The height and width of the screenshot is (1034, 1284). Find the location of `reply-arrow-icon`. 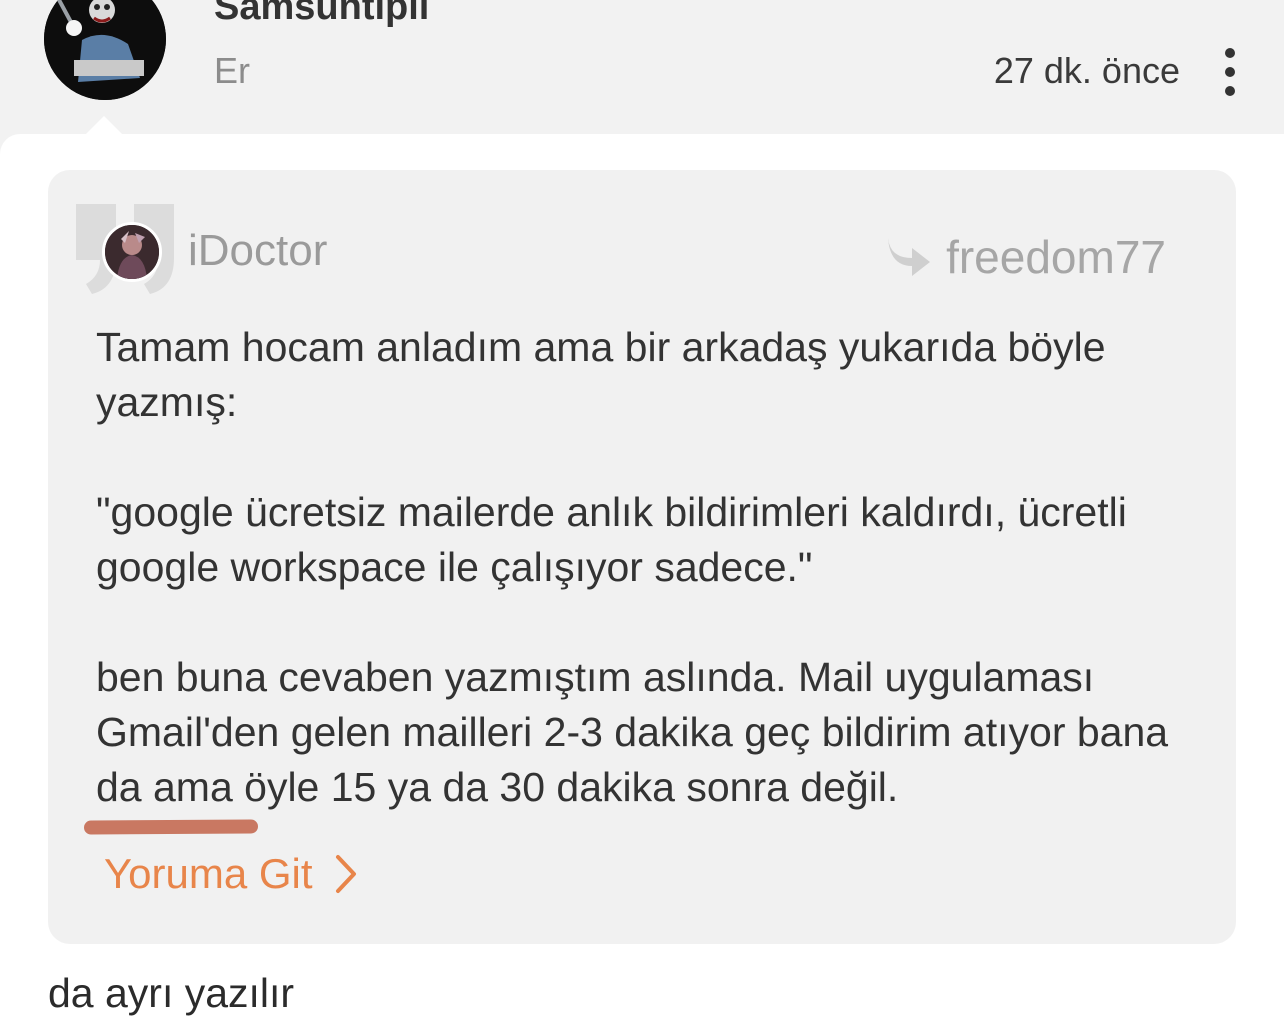

reply-arrow-icon is located at coordinates (909, 257).